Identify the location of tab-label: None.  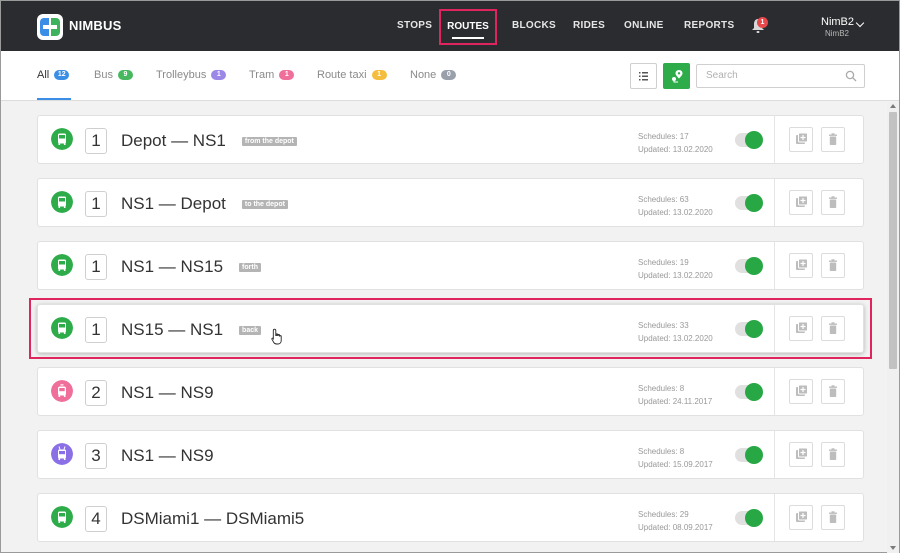
(423, 75).